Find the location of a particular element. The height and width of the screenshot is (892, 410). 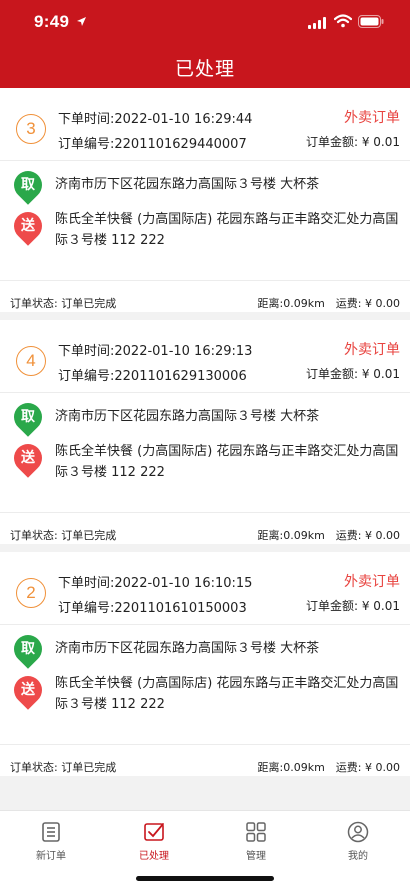

tab-label: 已处理 is located at coordinates (154, 856).